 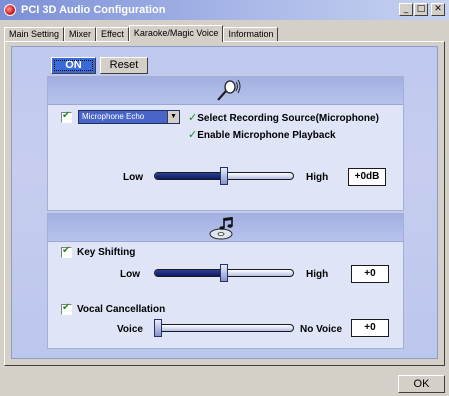 I want to click on microphone-enable-checkbox: ✔, so click(x=66, y=116).